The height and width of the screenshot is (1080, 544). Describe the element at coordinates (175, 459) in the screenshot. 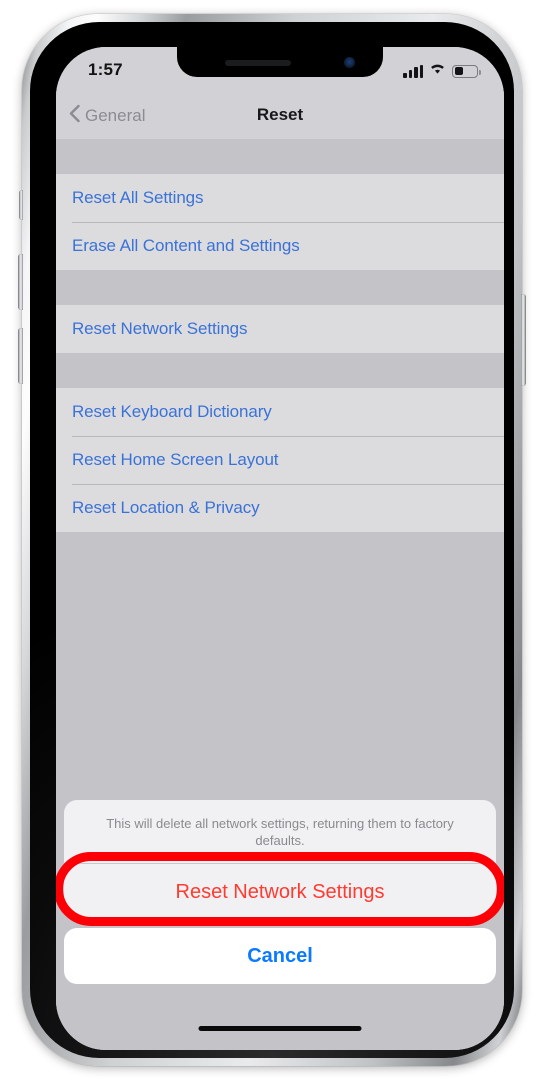

I see `row-label: Reset Home Screen Layout` at that location.